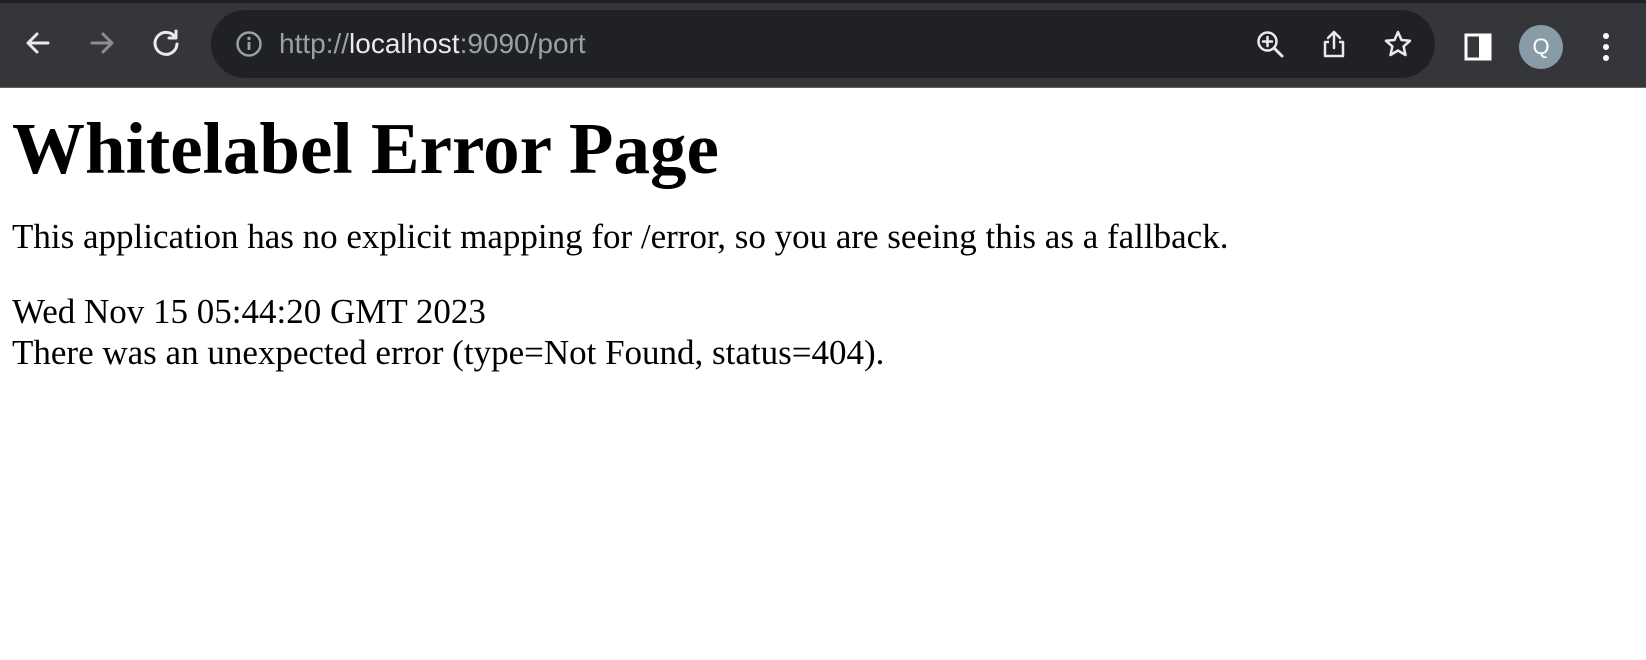  I want to click on url-path: :9090/port, so click(522, 43).